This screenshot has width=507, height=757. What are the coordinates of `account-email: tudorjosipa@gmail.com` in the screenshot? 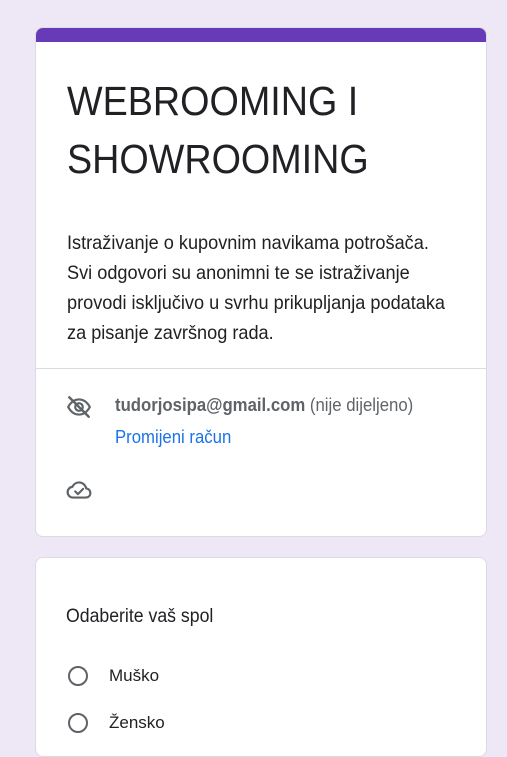 It's located at (210, 405).